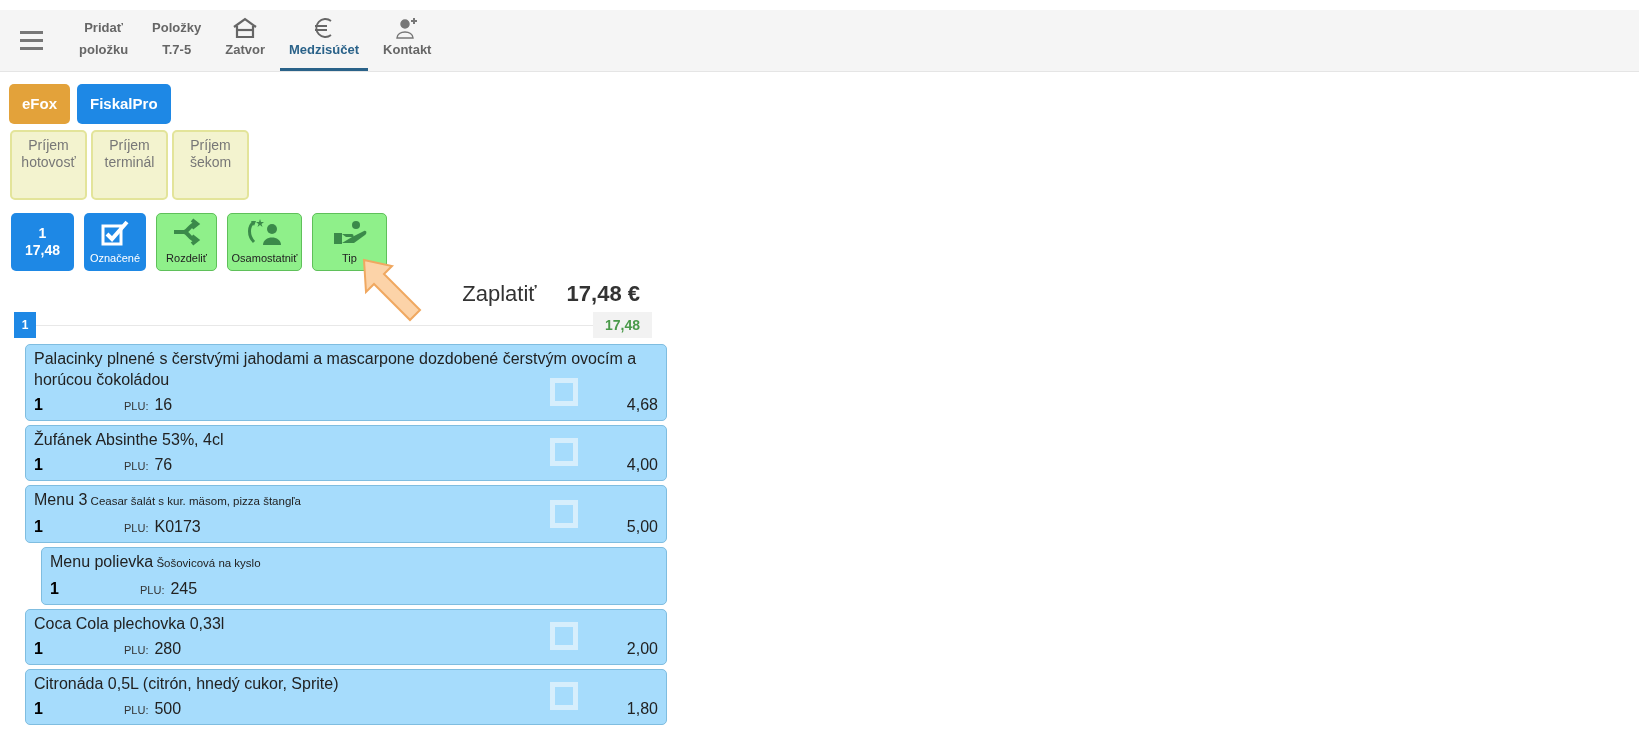 The height and width of the screenshot is (731, 1639). I want to click on house-icon, so click(245, 28).